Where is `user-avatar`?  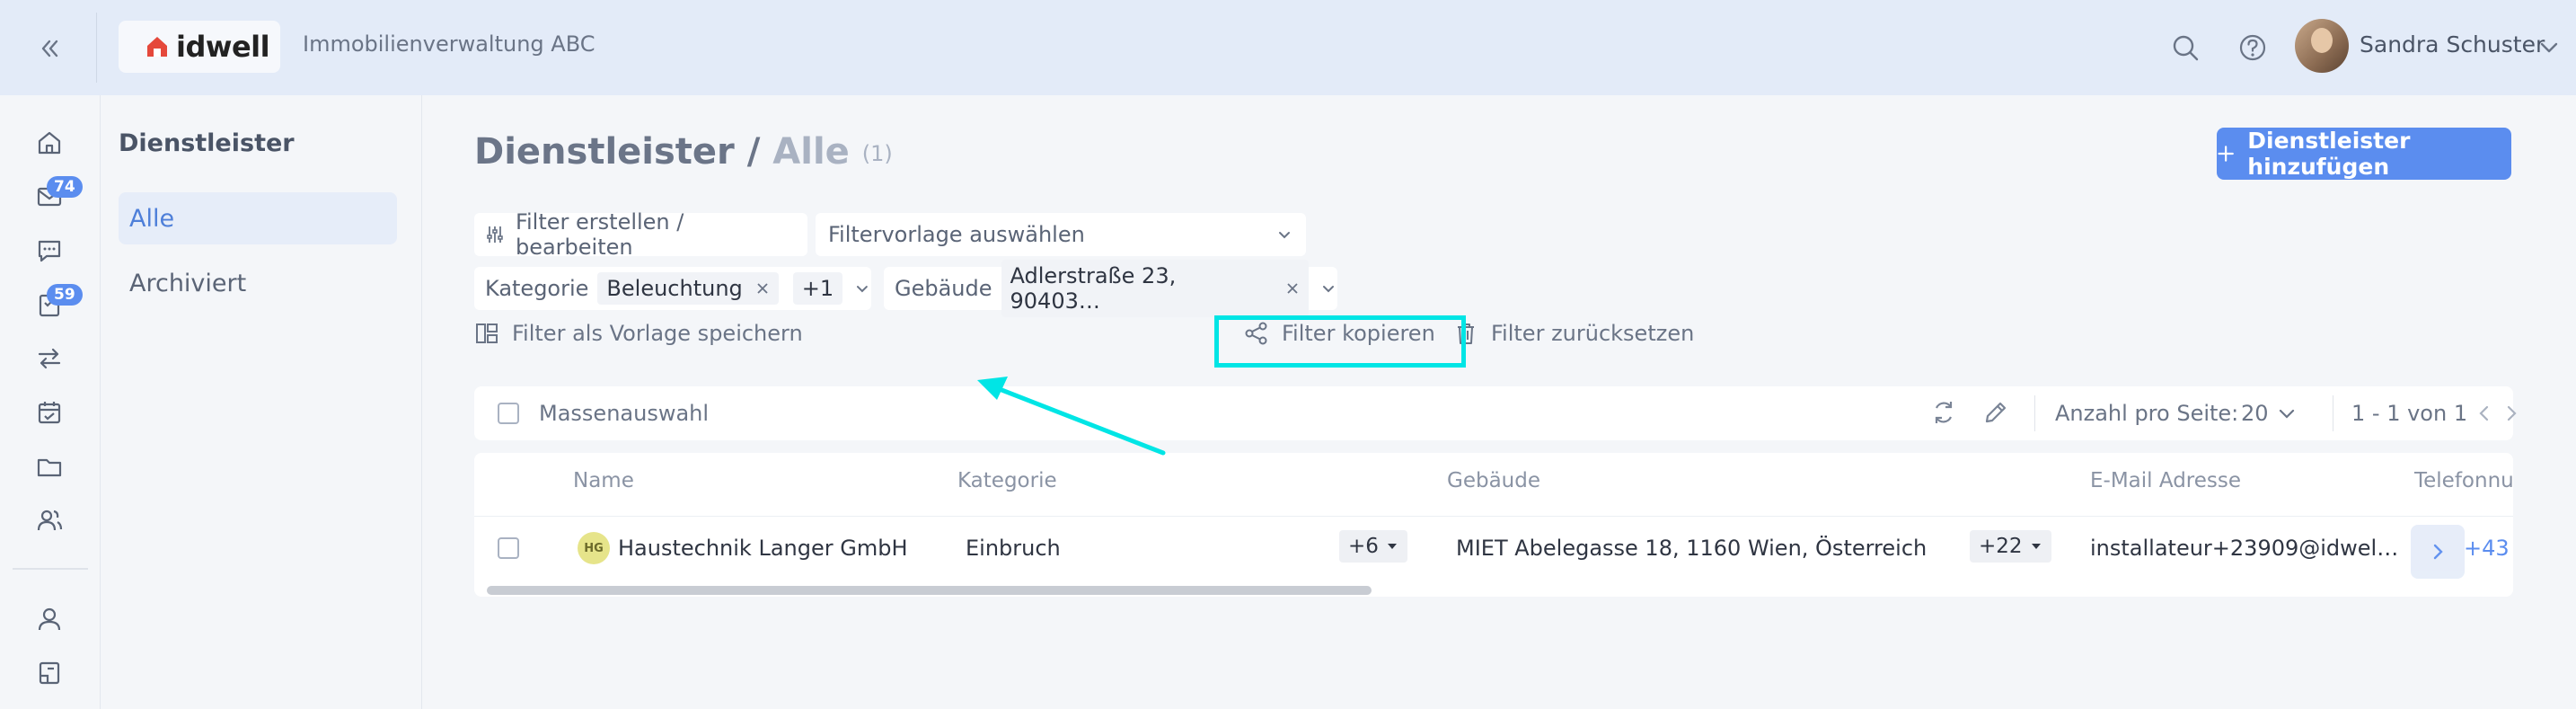
user-avatar is located at coordinates (2322, 46).